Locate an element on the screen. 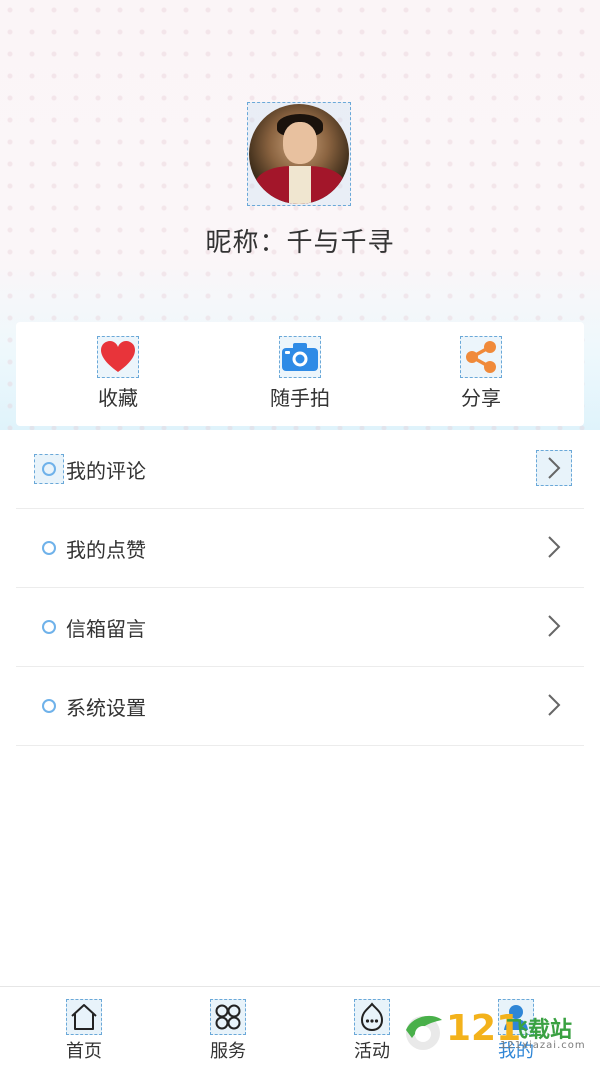  avatar is located at coordinates (299, 154).